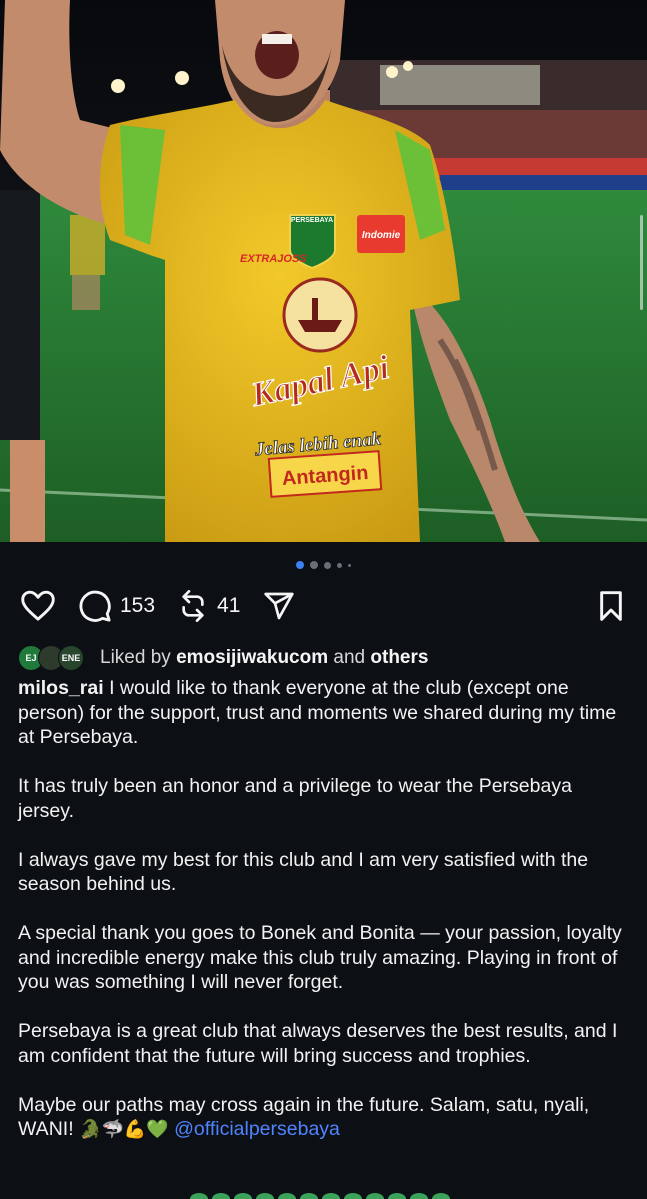 This screenshot has width=647, height=1199. What do you see at coordinates (257, 1129) in the screenshot?
I see `mention-link: @officialpersebaya` at bounding box center [257, 1129].